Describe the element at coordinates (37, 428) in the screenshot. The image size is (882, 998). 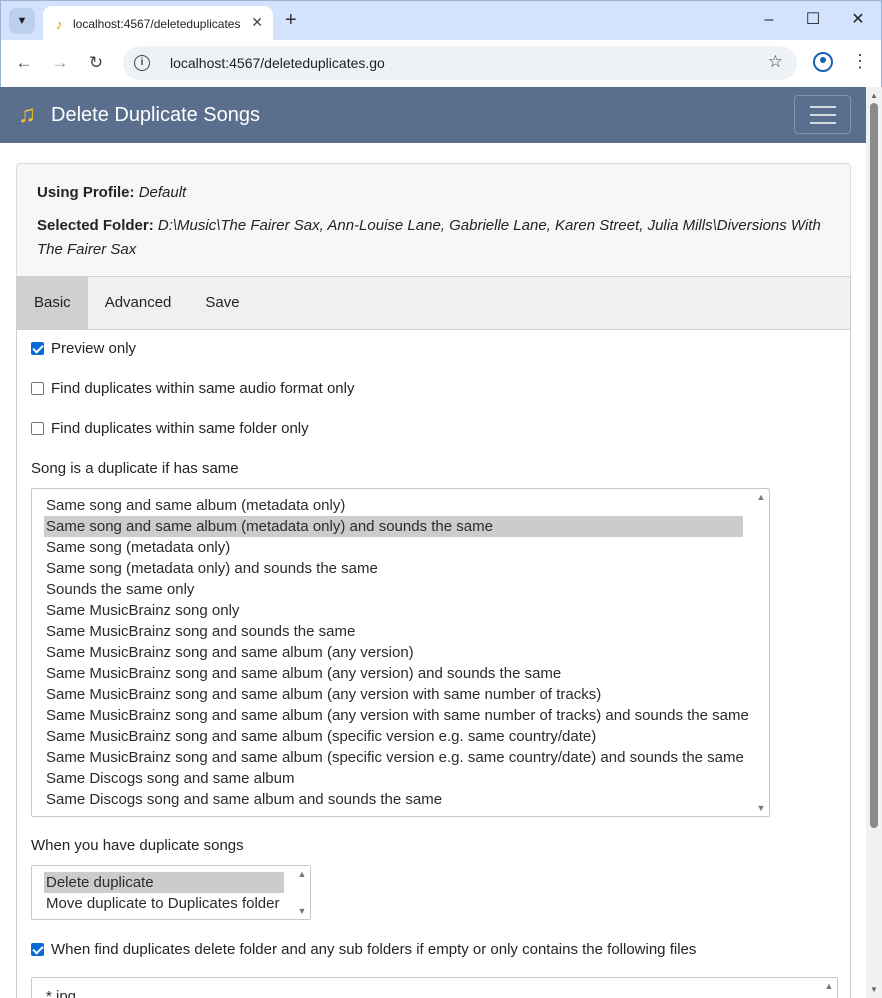
I see `same-folder-checkbox` at that location.